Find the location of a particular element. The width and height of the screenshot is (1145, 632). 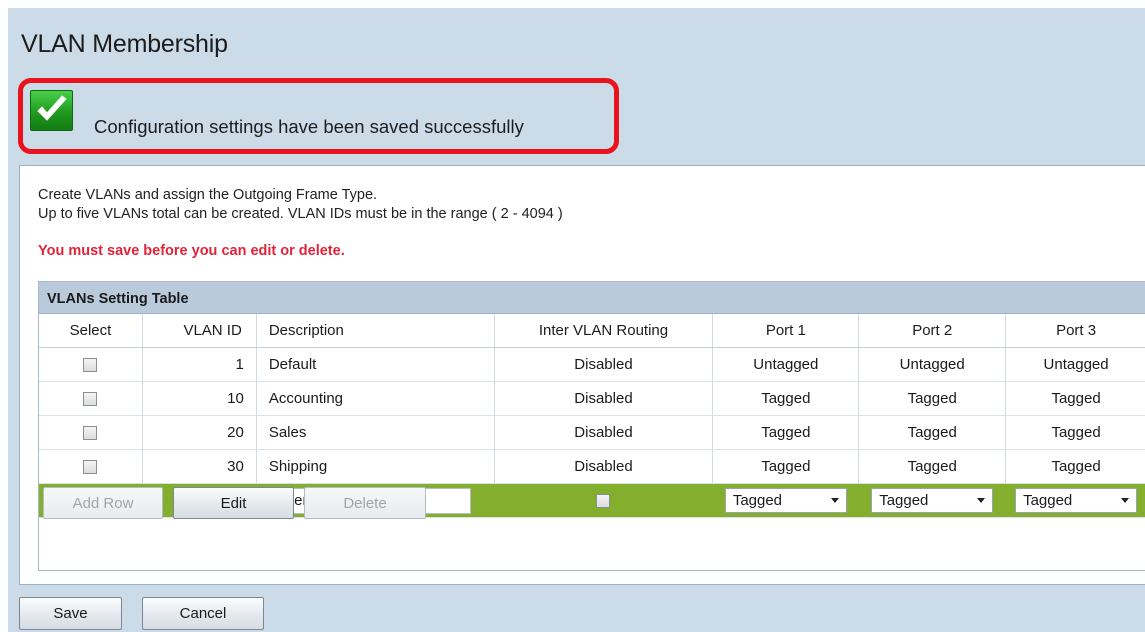

column-header-select: Select is located at coordinates (91, 330).